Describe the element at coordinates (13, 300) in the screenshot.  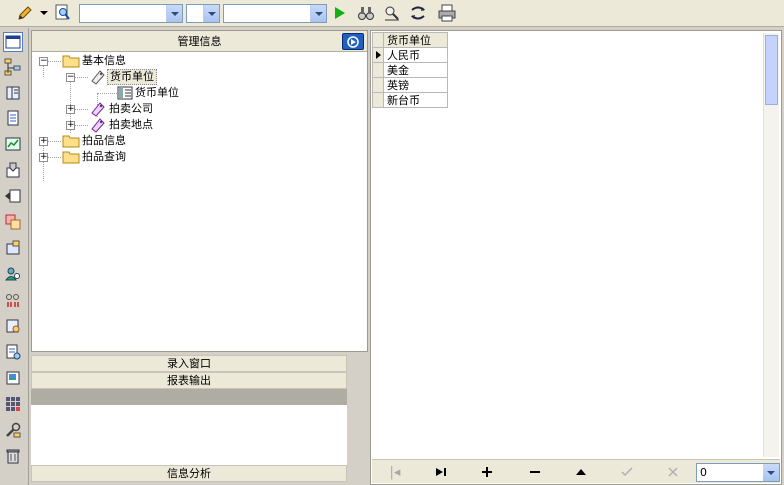
I see `link-icon` at that location.